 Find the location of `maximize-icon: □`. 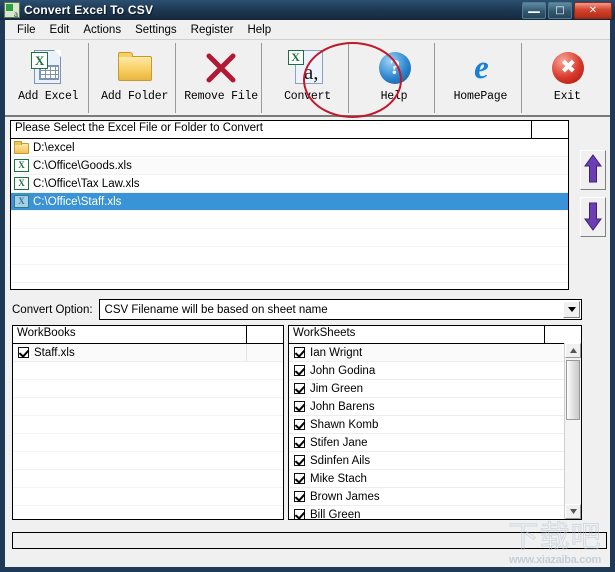

maximize-icon: □ is located at coordinates (560, 10).